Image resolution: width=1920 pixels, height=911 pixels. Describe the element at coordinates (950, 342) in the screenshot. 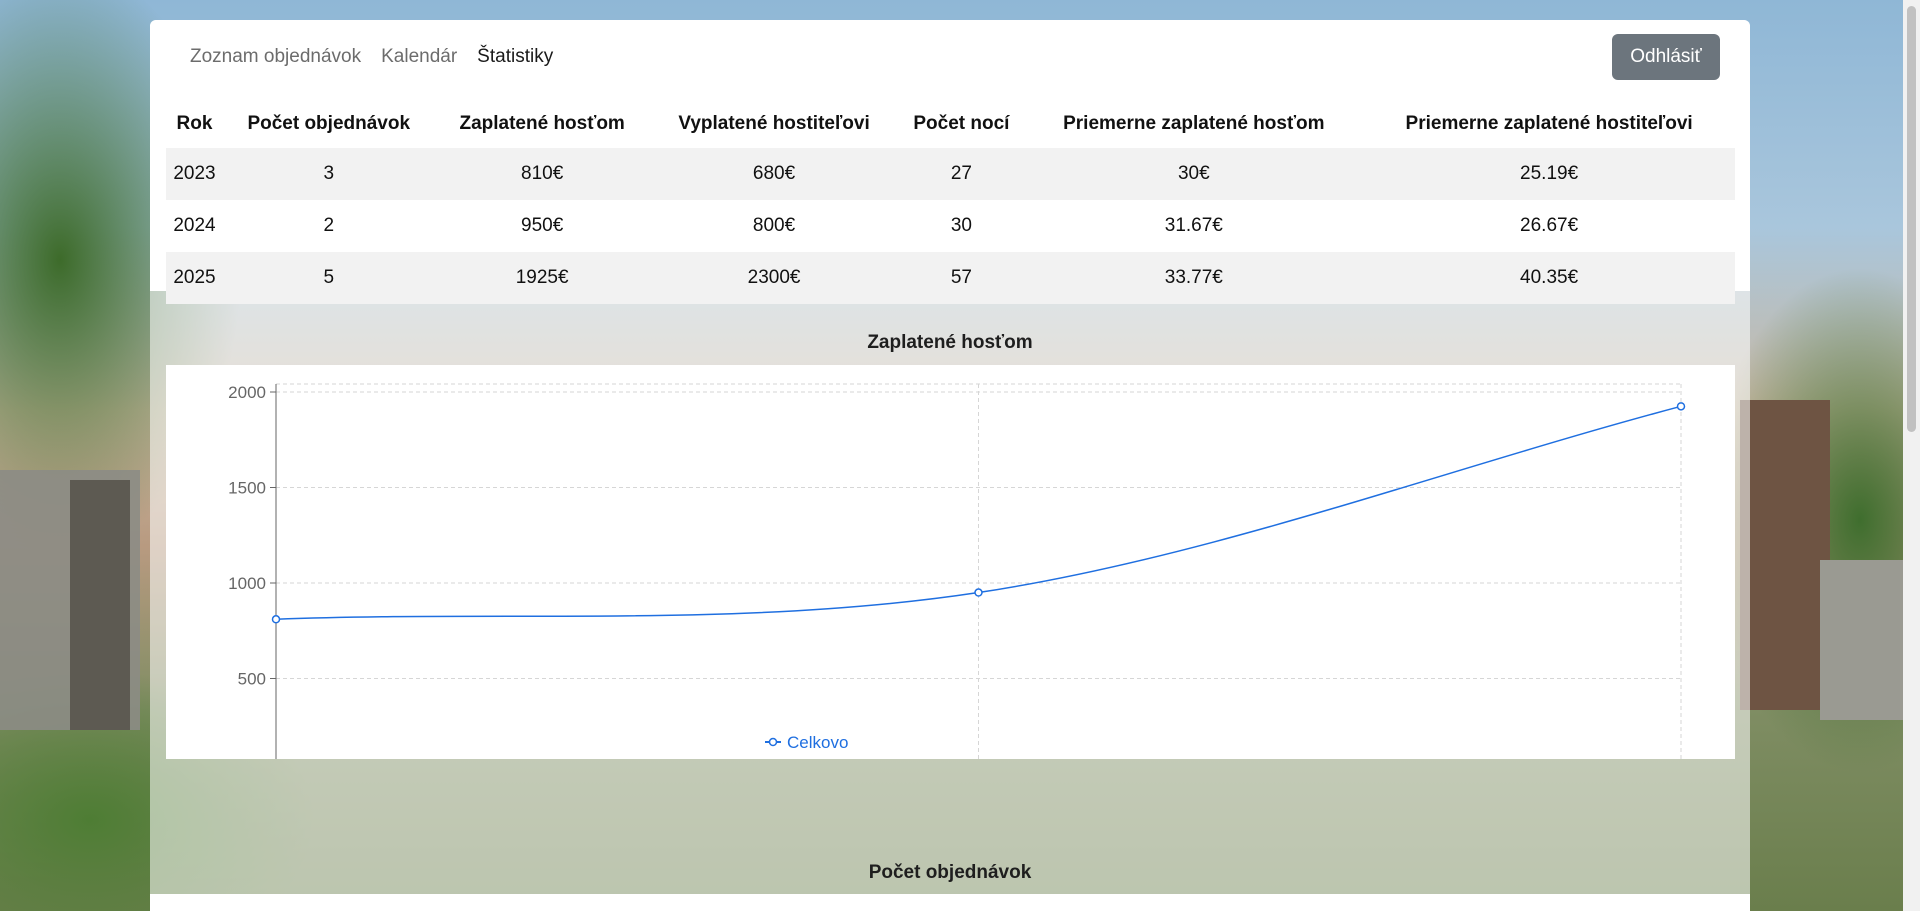

I see `chart1-title: Zaplatené hosťom` at that location.